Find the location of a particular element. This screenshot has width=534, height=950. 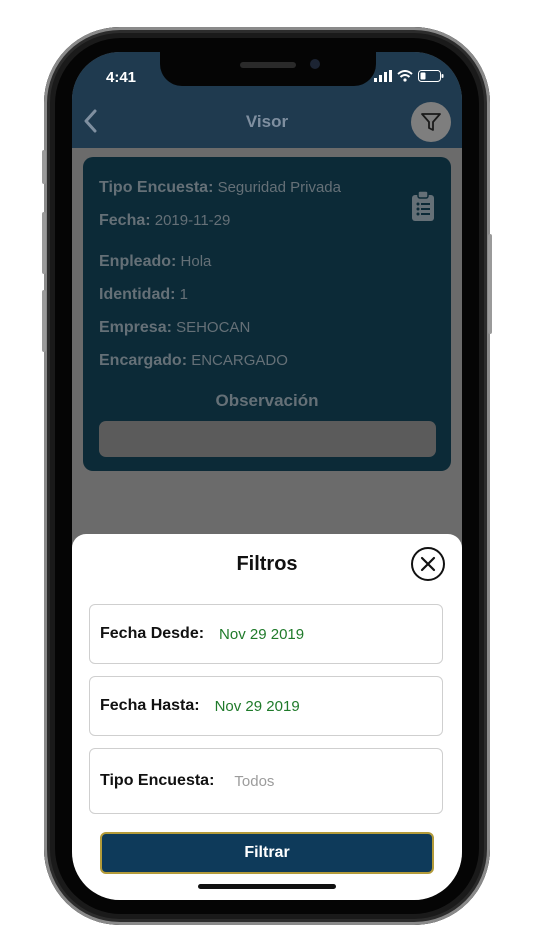

volume-down-button is located at coordinates (44, 321).